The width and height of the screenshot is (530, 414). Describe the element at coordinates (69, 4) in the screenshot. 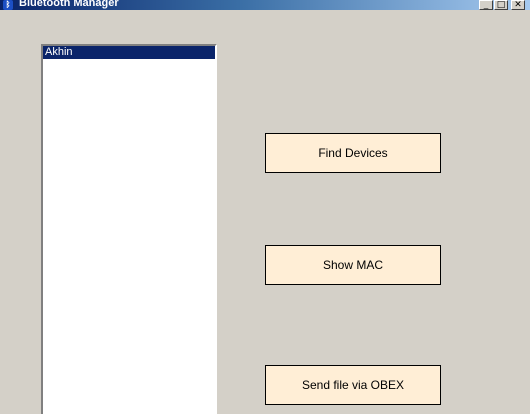

I see `window-title: Bluetooth Manager` at that location.